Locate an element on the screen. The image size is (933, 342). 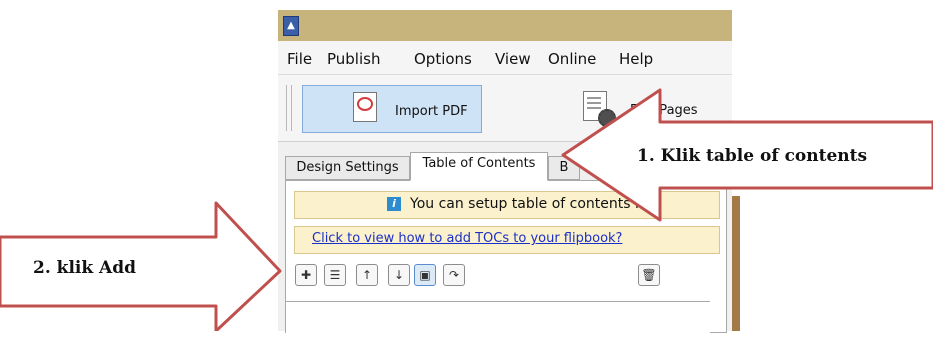
tab-table-of-contents: Table of Contents is located at coordinates (479, 166).